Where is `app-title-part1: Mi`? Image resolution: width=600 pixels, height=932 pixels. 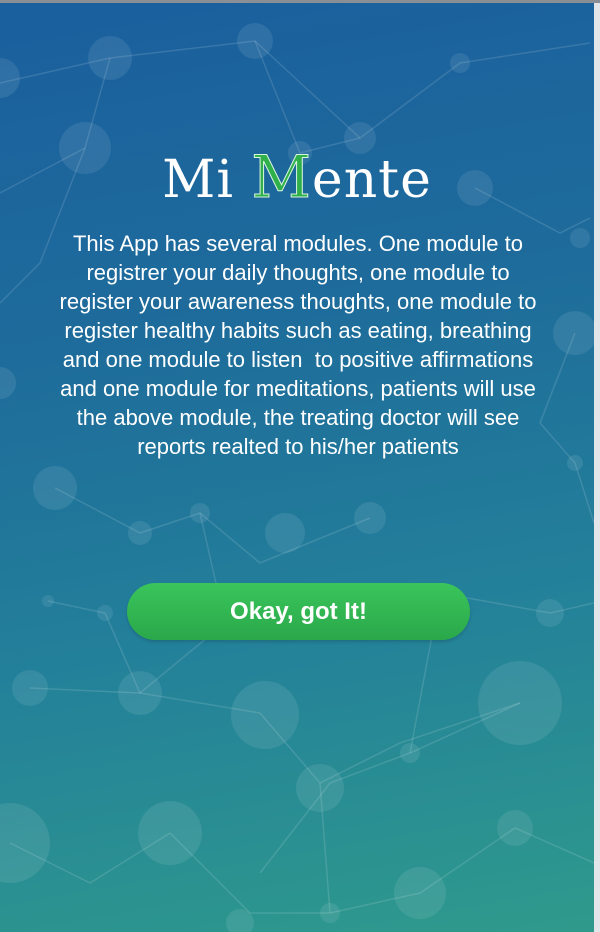
app-title-part1: Mi is located at coordinates (207, 180).